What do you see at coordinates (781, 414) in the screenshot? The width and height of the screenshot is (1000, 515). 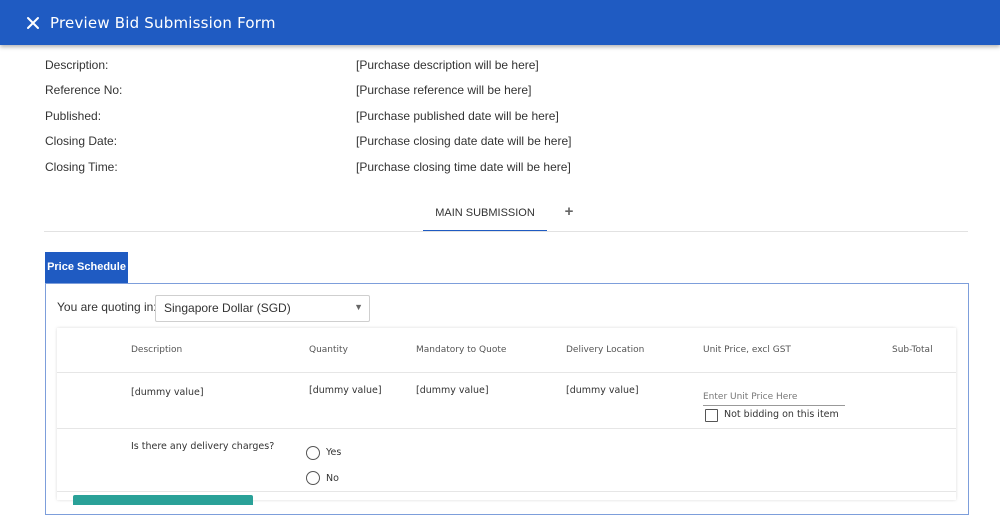 I see `not-bidding-label: Not bidding on this item` at bounding box center [781, 414].